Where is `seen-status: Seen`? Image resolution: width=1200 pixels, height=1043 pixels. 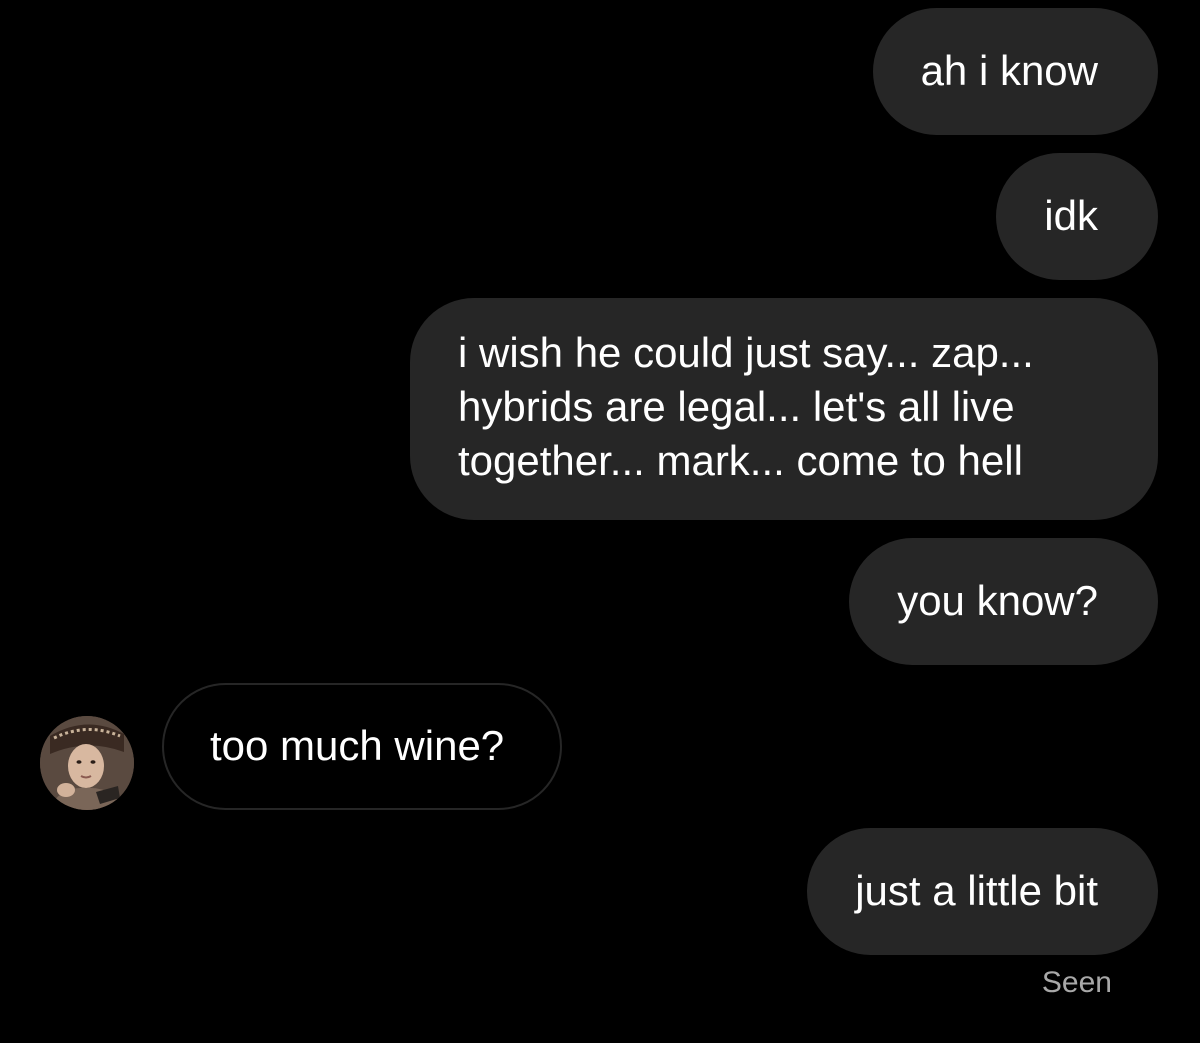 seen-status: Seen is located at coordinates (1076, 982).